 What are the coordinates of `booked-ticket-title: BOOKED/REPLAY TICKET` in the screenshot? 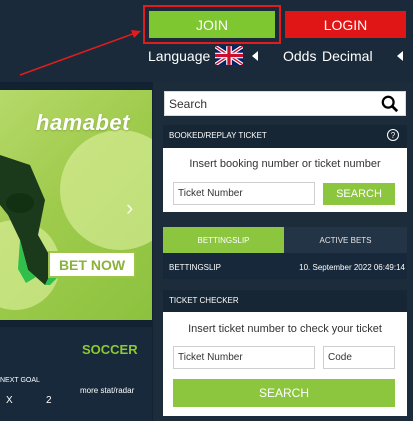 It's located at (218, 135).